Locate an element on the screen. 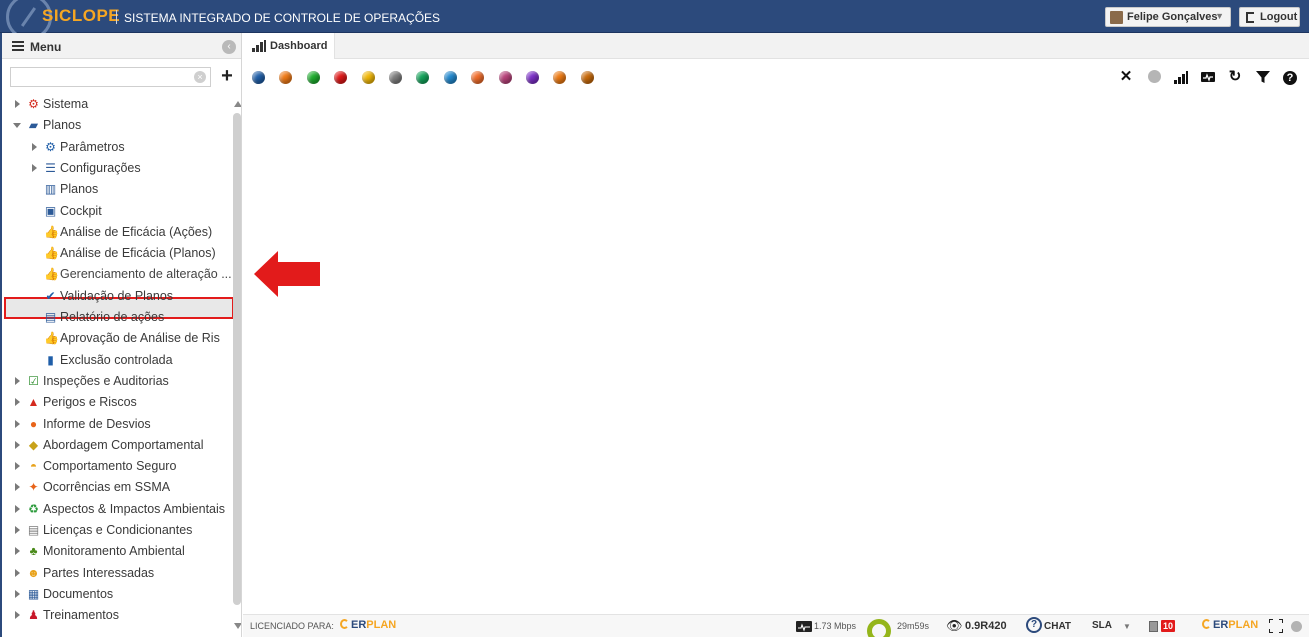  sidebar-item: ▮ Exclusão controlada is located at coordinates (118, 361).